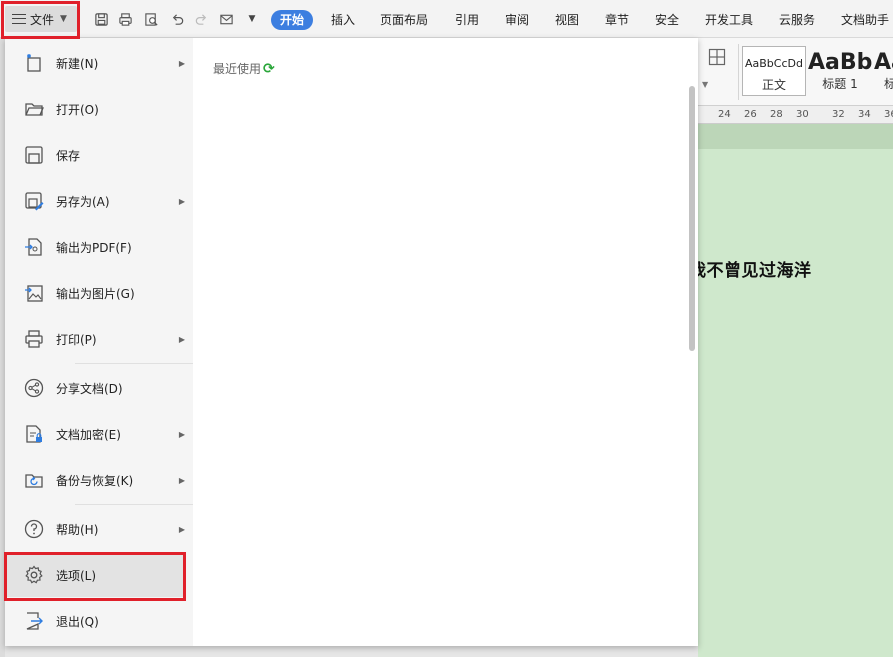  I want to click on menu-item-save-as: 另存为(A) ▶, so click(99, 201).